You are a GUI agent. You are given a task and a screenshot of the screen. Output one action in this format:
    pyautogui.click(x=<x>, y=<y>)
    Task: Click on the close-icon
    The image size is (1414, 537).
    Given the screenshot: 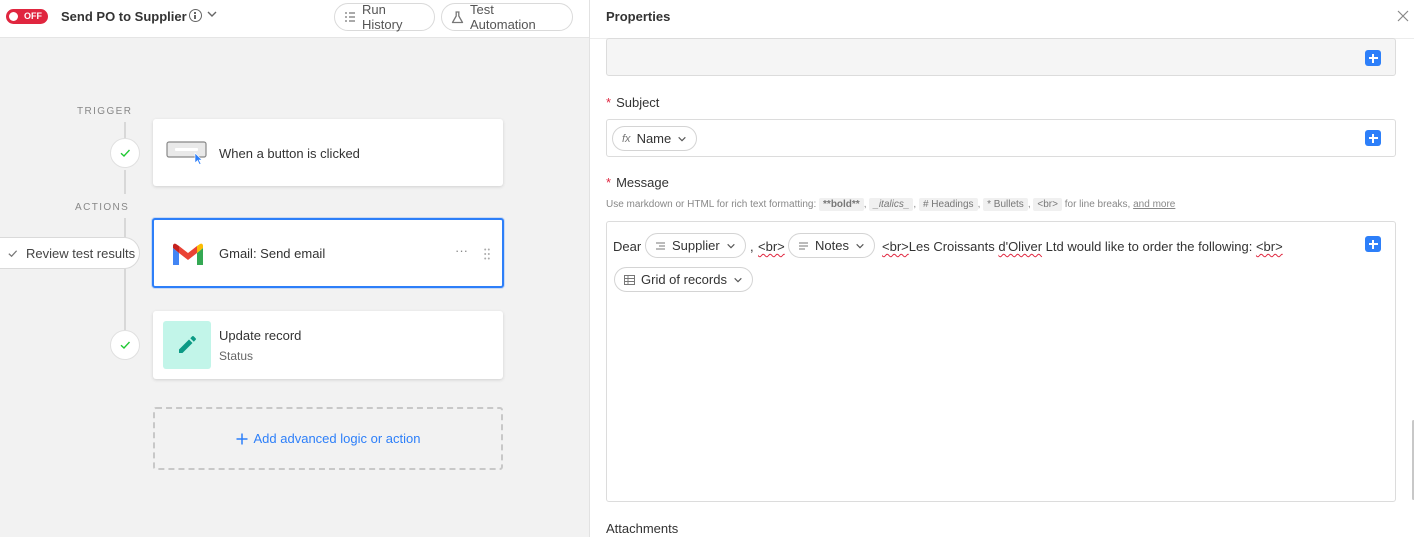 What is the action you would take?
    pyautogui.click(x=1403, y=16)
    